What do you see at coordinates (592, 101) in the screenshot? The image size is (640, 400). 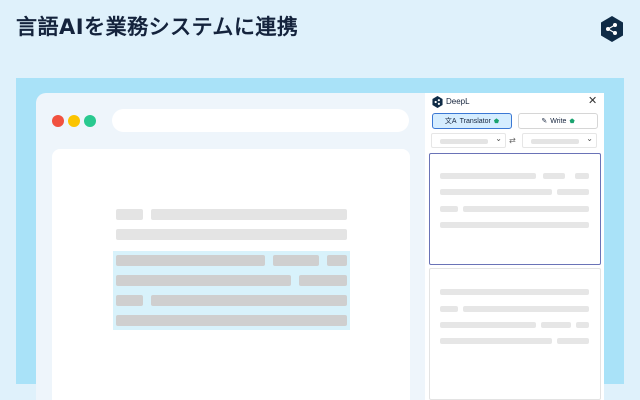 I see `close-icon: ✕` at bounding box center [592, 101].